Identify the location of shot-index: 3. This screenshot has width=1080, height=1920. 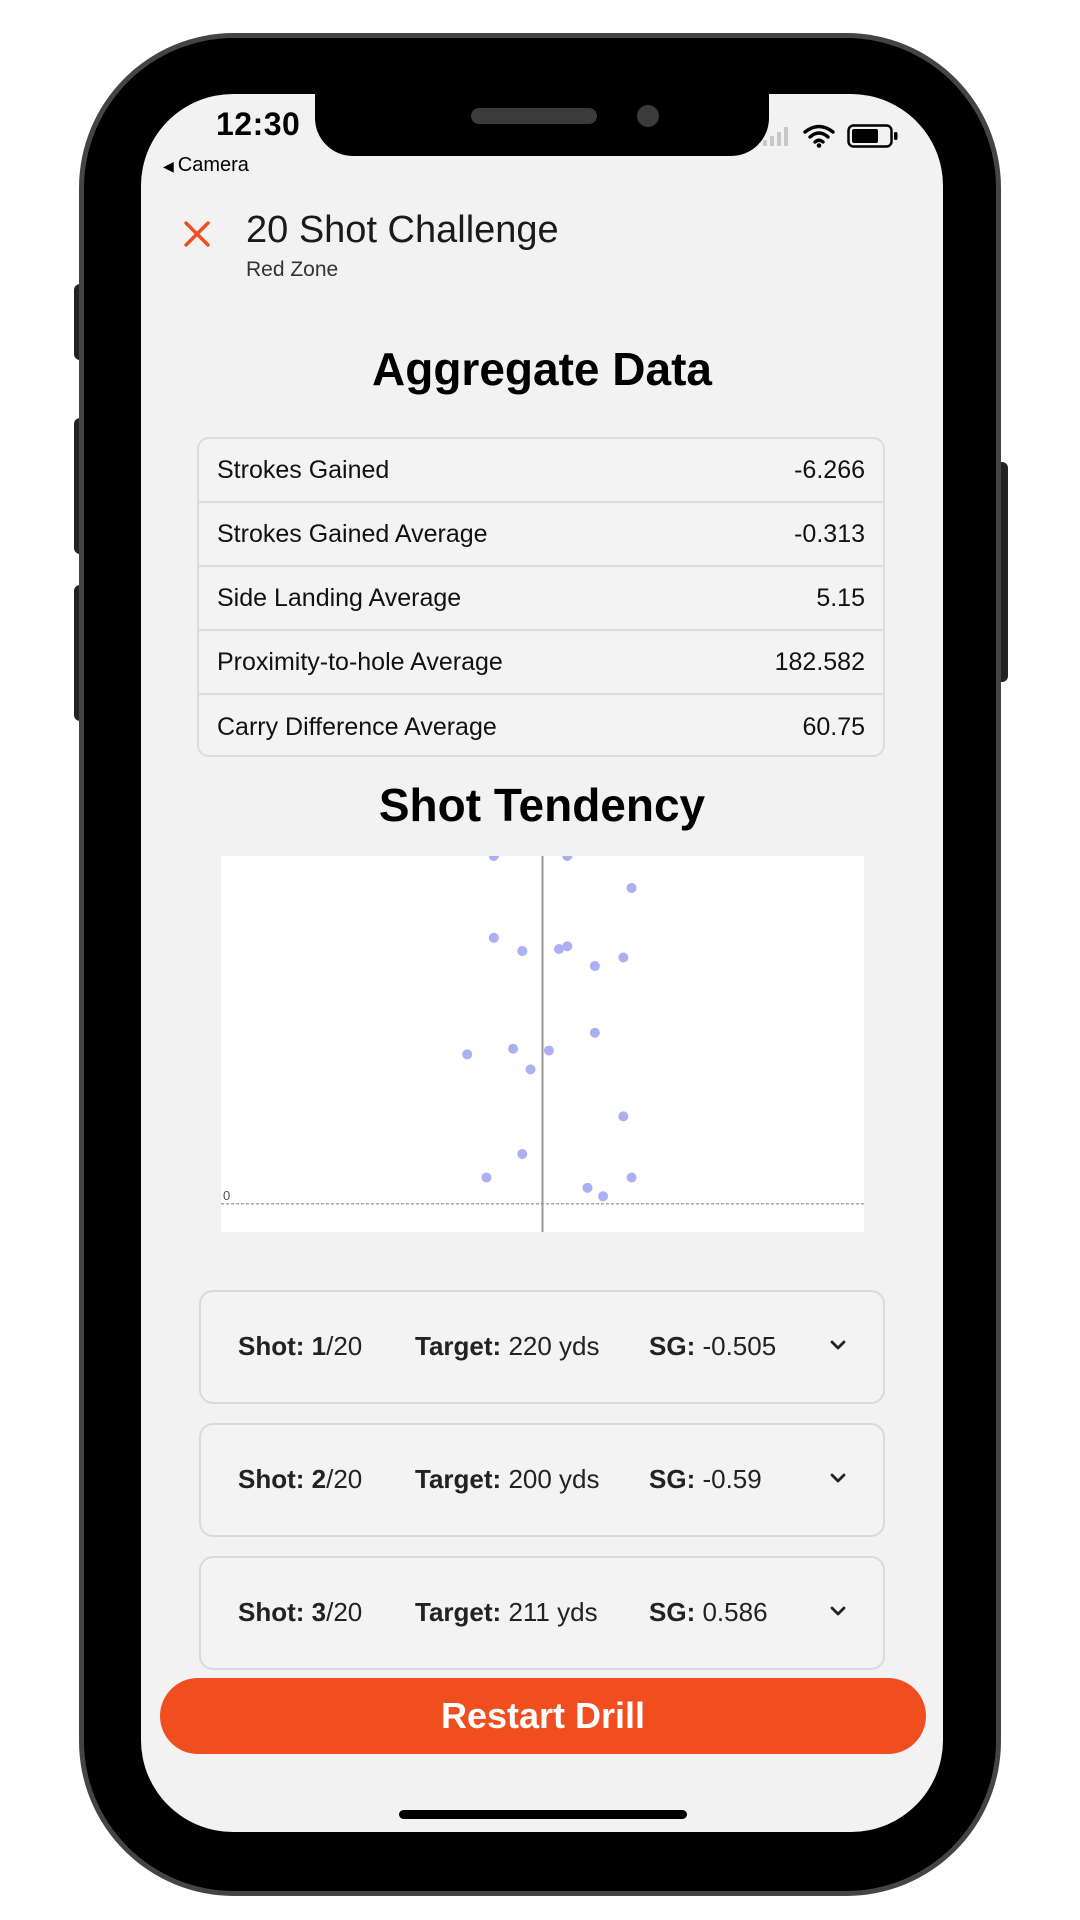
(319, 1612).